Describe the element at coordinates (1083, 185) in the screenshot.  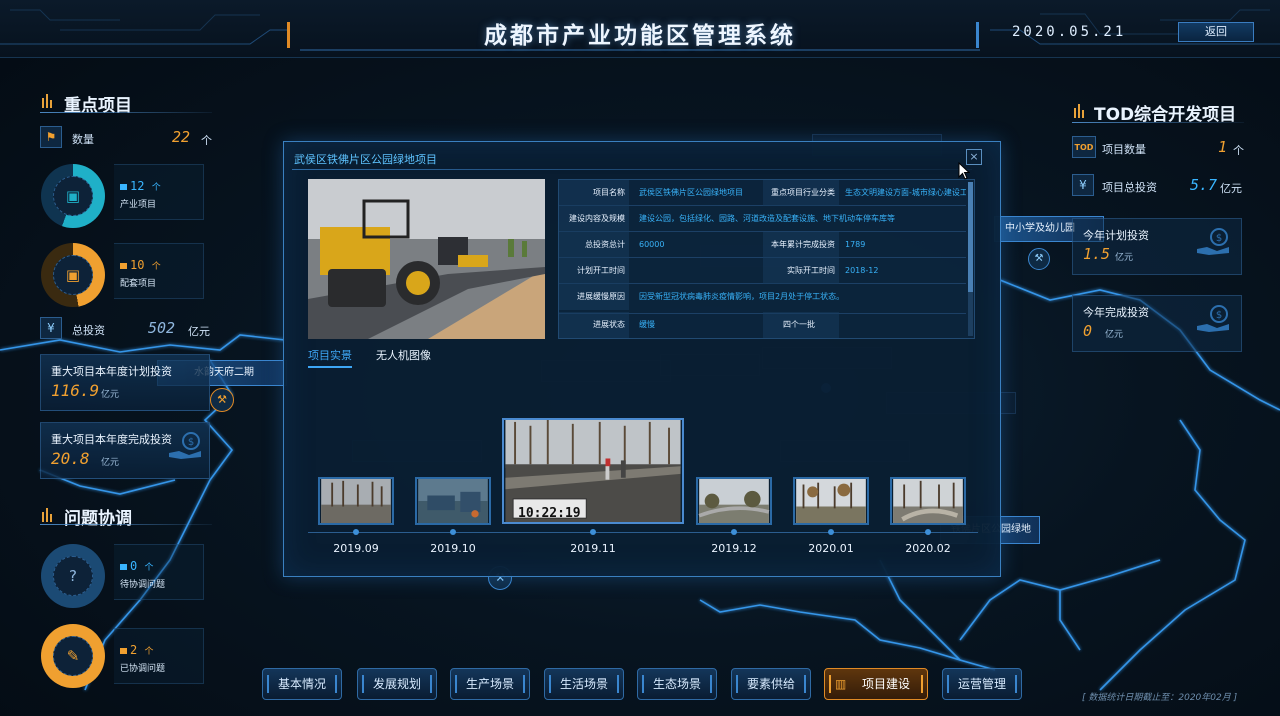
I see `tod-investment-icon: ¥` at that location.